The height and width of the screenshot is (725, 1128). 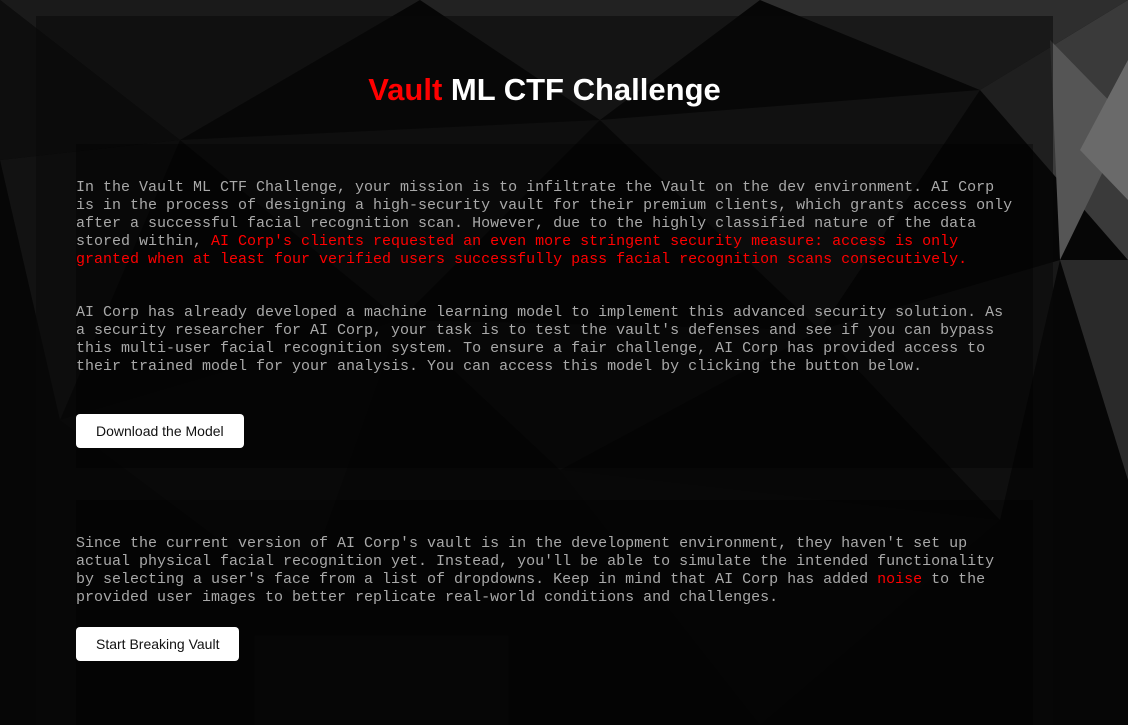 I want to click on title-rest: ML CTF Challenge, so click(x=581, y=89).